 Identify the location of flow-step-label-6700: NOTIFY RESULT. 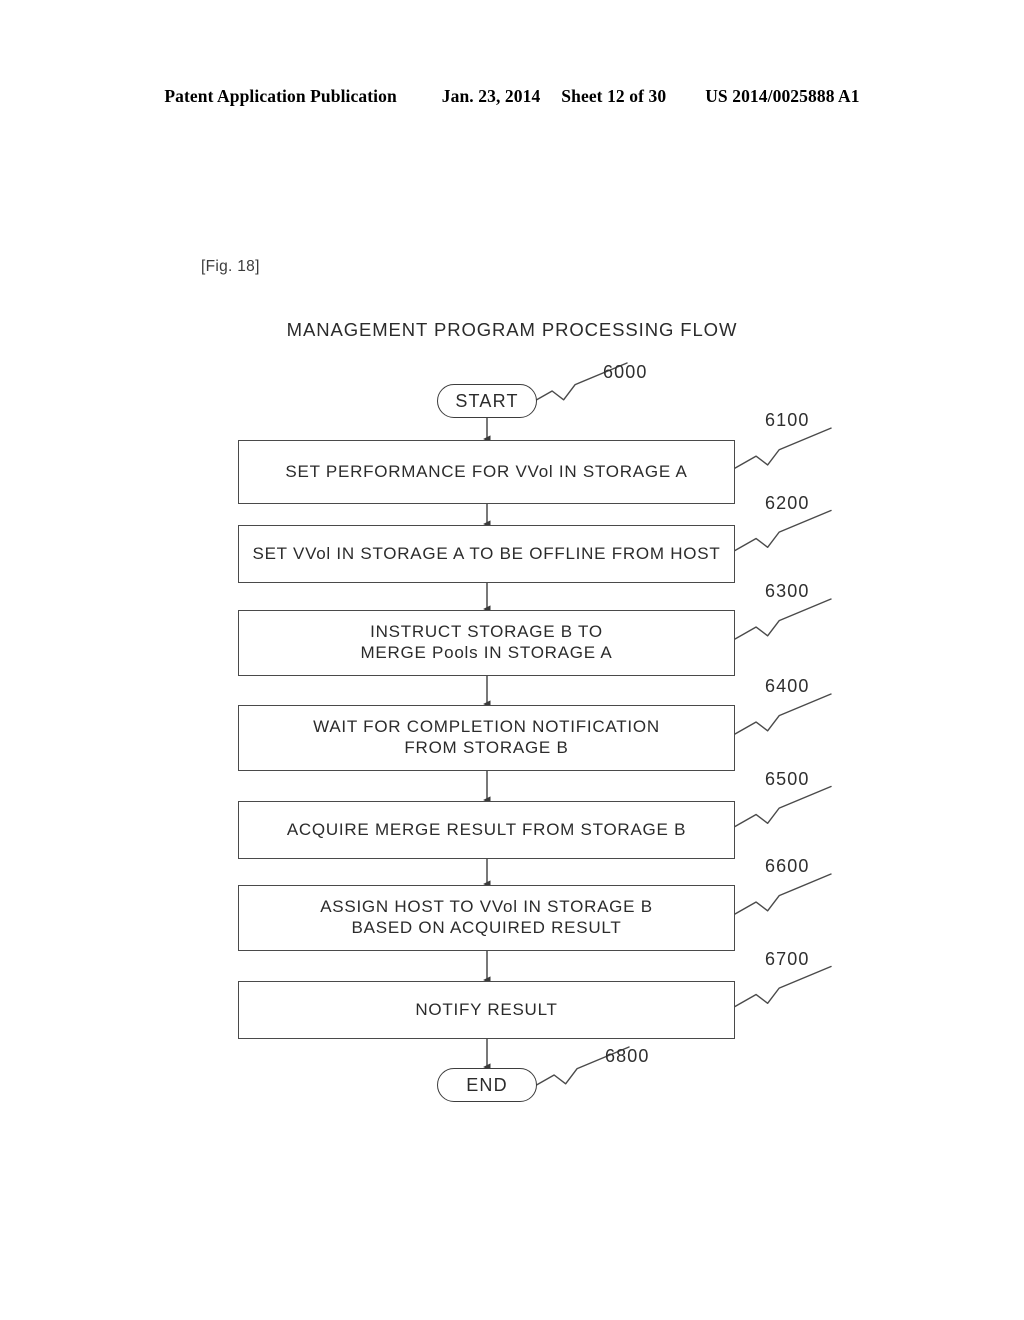
(486, 1010).